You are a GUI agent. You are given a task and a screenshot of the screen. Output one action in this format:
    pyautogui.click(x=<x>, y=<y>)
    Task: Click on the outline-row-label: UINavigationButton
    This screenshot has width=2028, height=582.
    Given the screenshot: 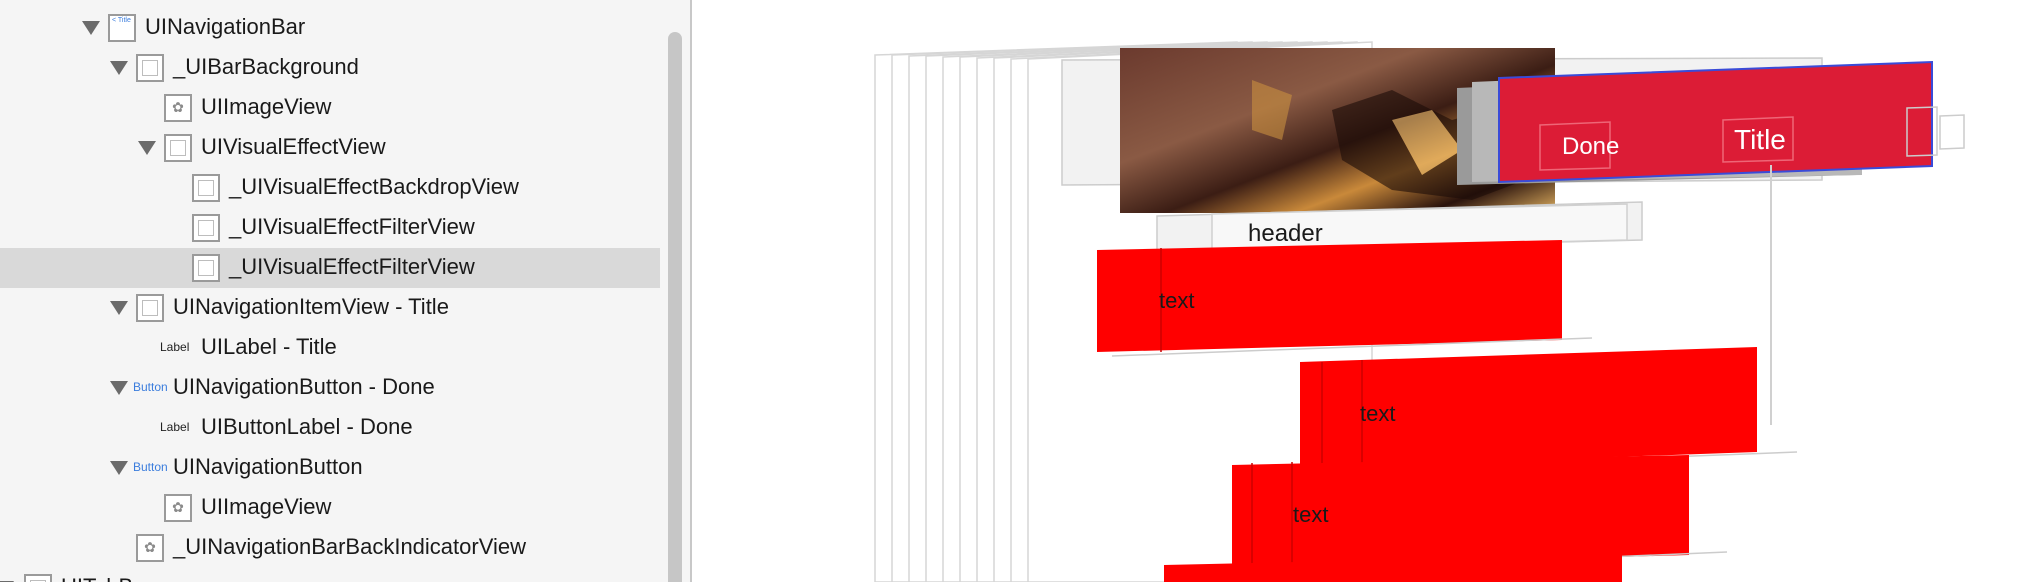 What is the action you would take?
    pyautogui.click(x=268, y=466)
    